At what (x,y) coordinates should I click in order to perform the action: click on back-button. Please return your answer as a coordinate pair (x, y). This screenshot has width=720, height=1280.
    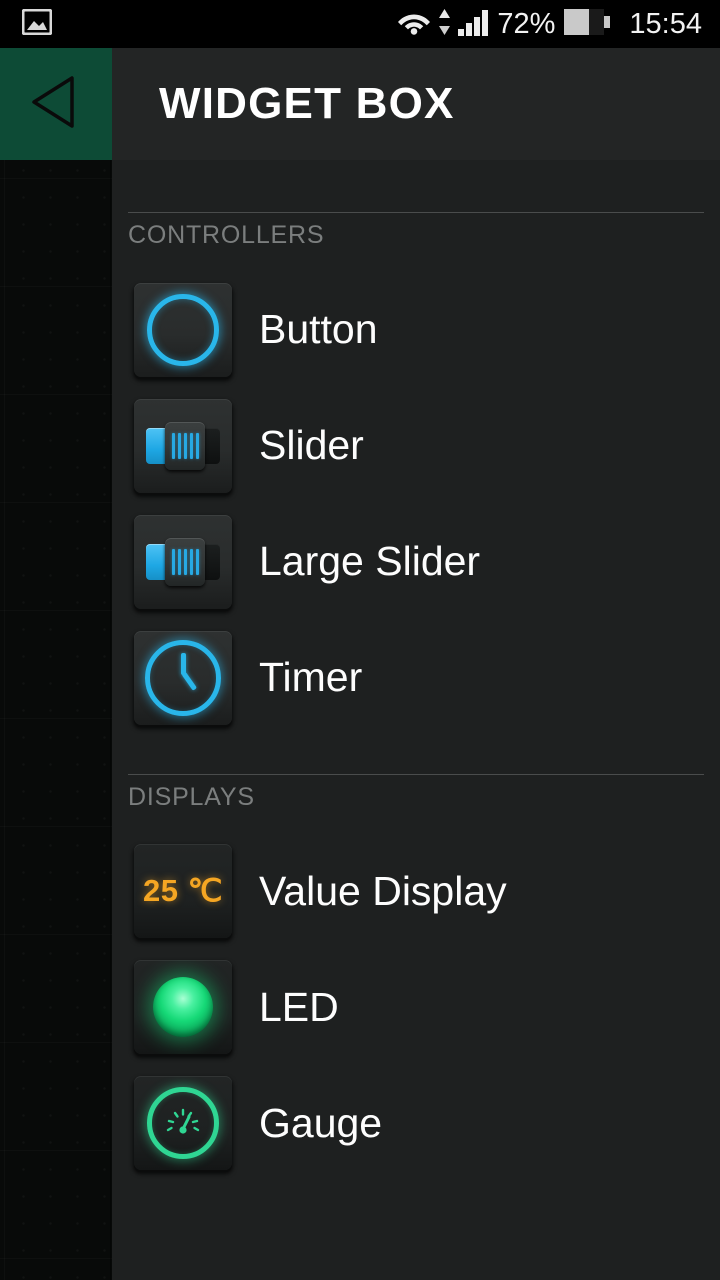
    Looking at the image, I should click on (56, 104).